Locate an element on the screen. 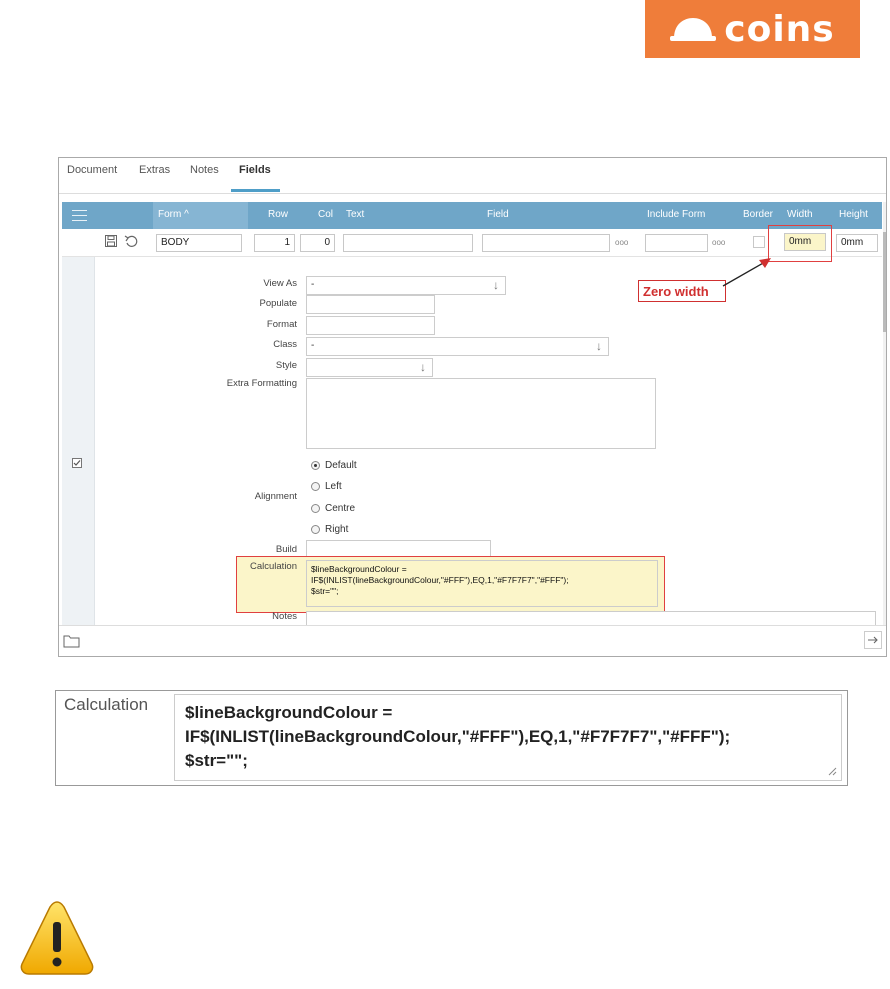  arrow-right-icon is located at coordinates (873, 640).